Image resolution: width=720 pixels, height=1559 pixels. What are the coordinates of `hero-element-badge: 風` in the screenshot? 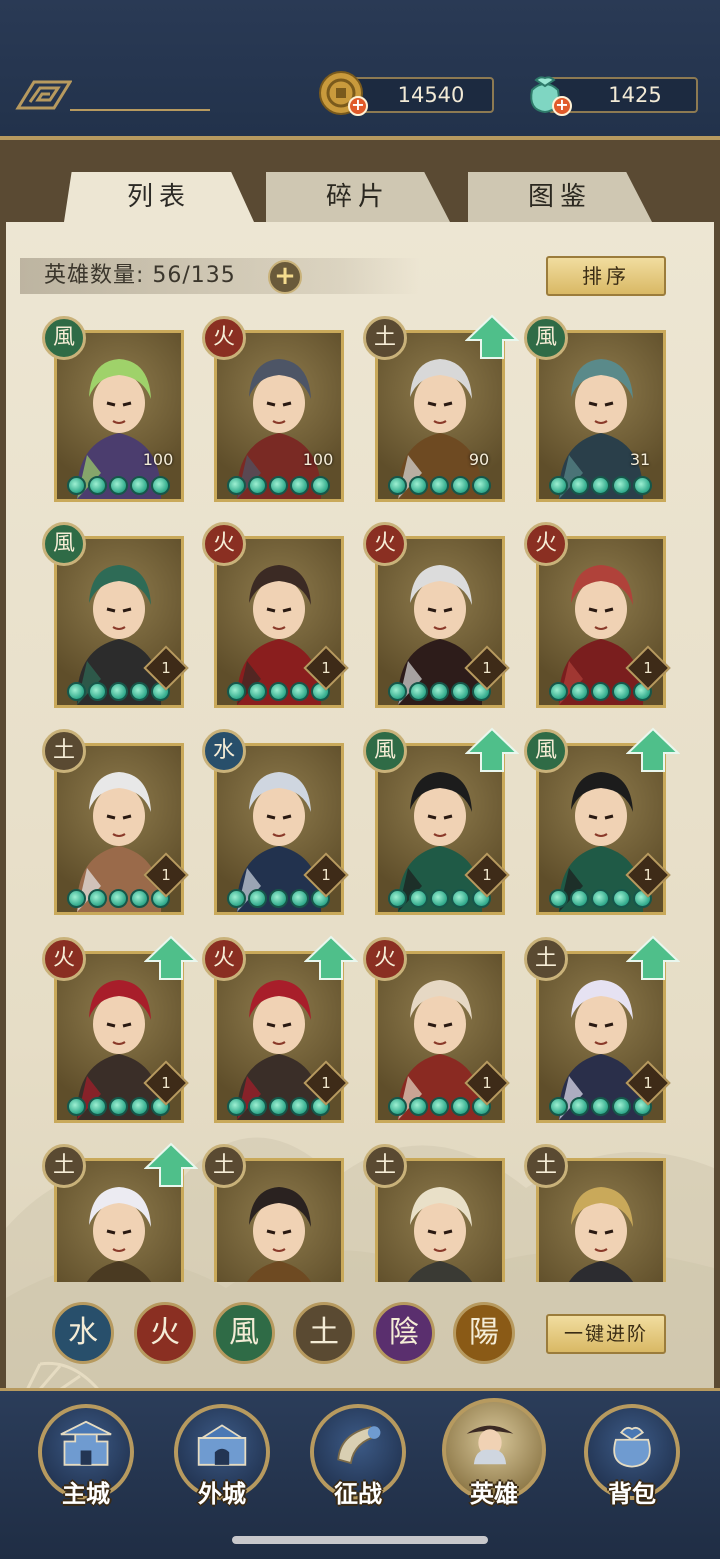 It's located at (385, 751).